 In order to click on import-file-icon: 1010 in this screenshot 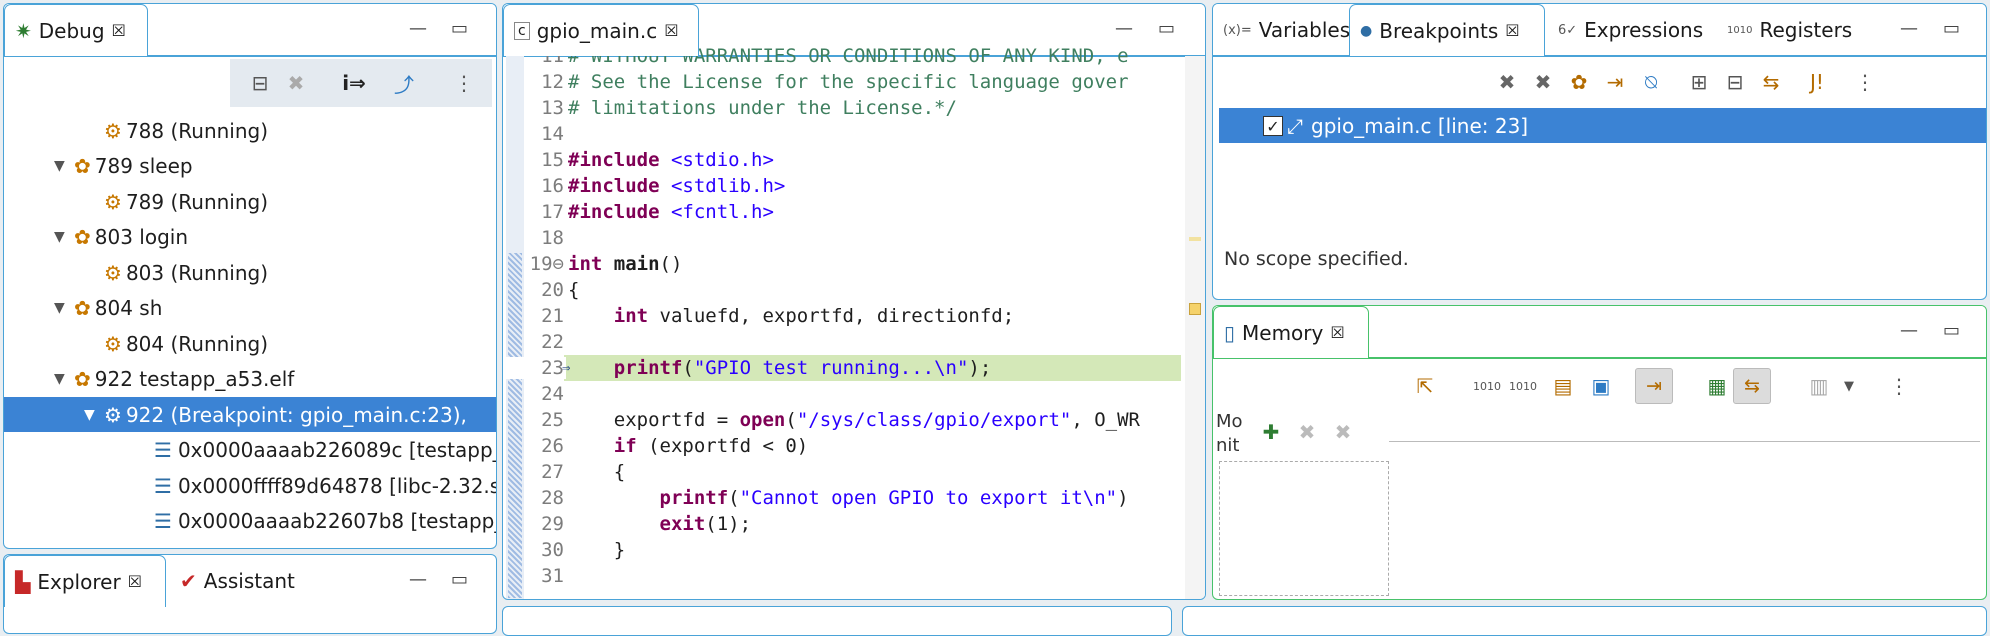, I will do `click(1523, 386)`.